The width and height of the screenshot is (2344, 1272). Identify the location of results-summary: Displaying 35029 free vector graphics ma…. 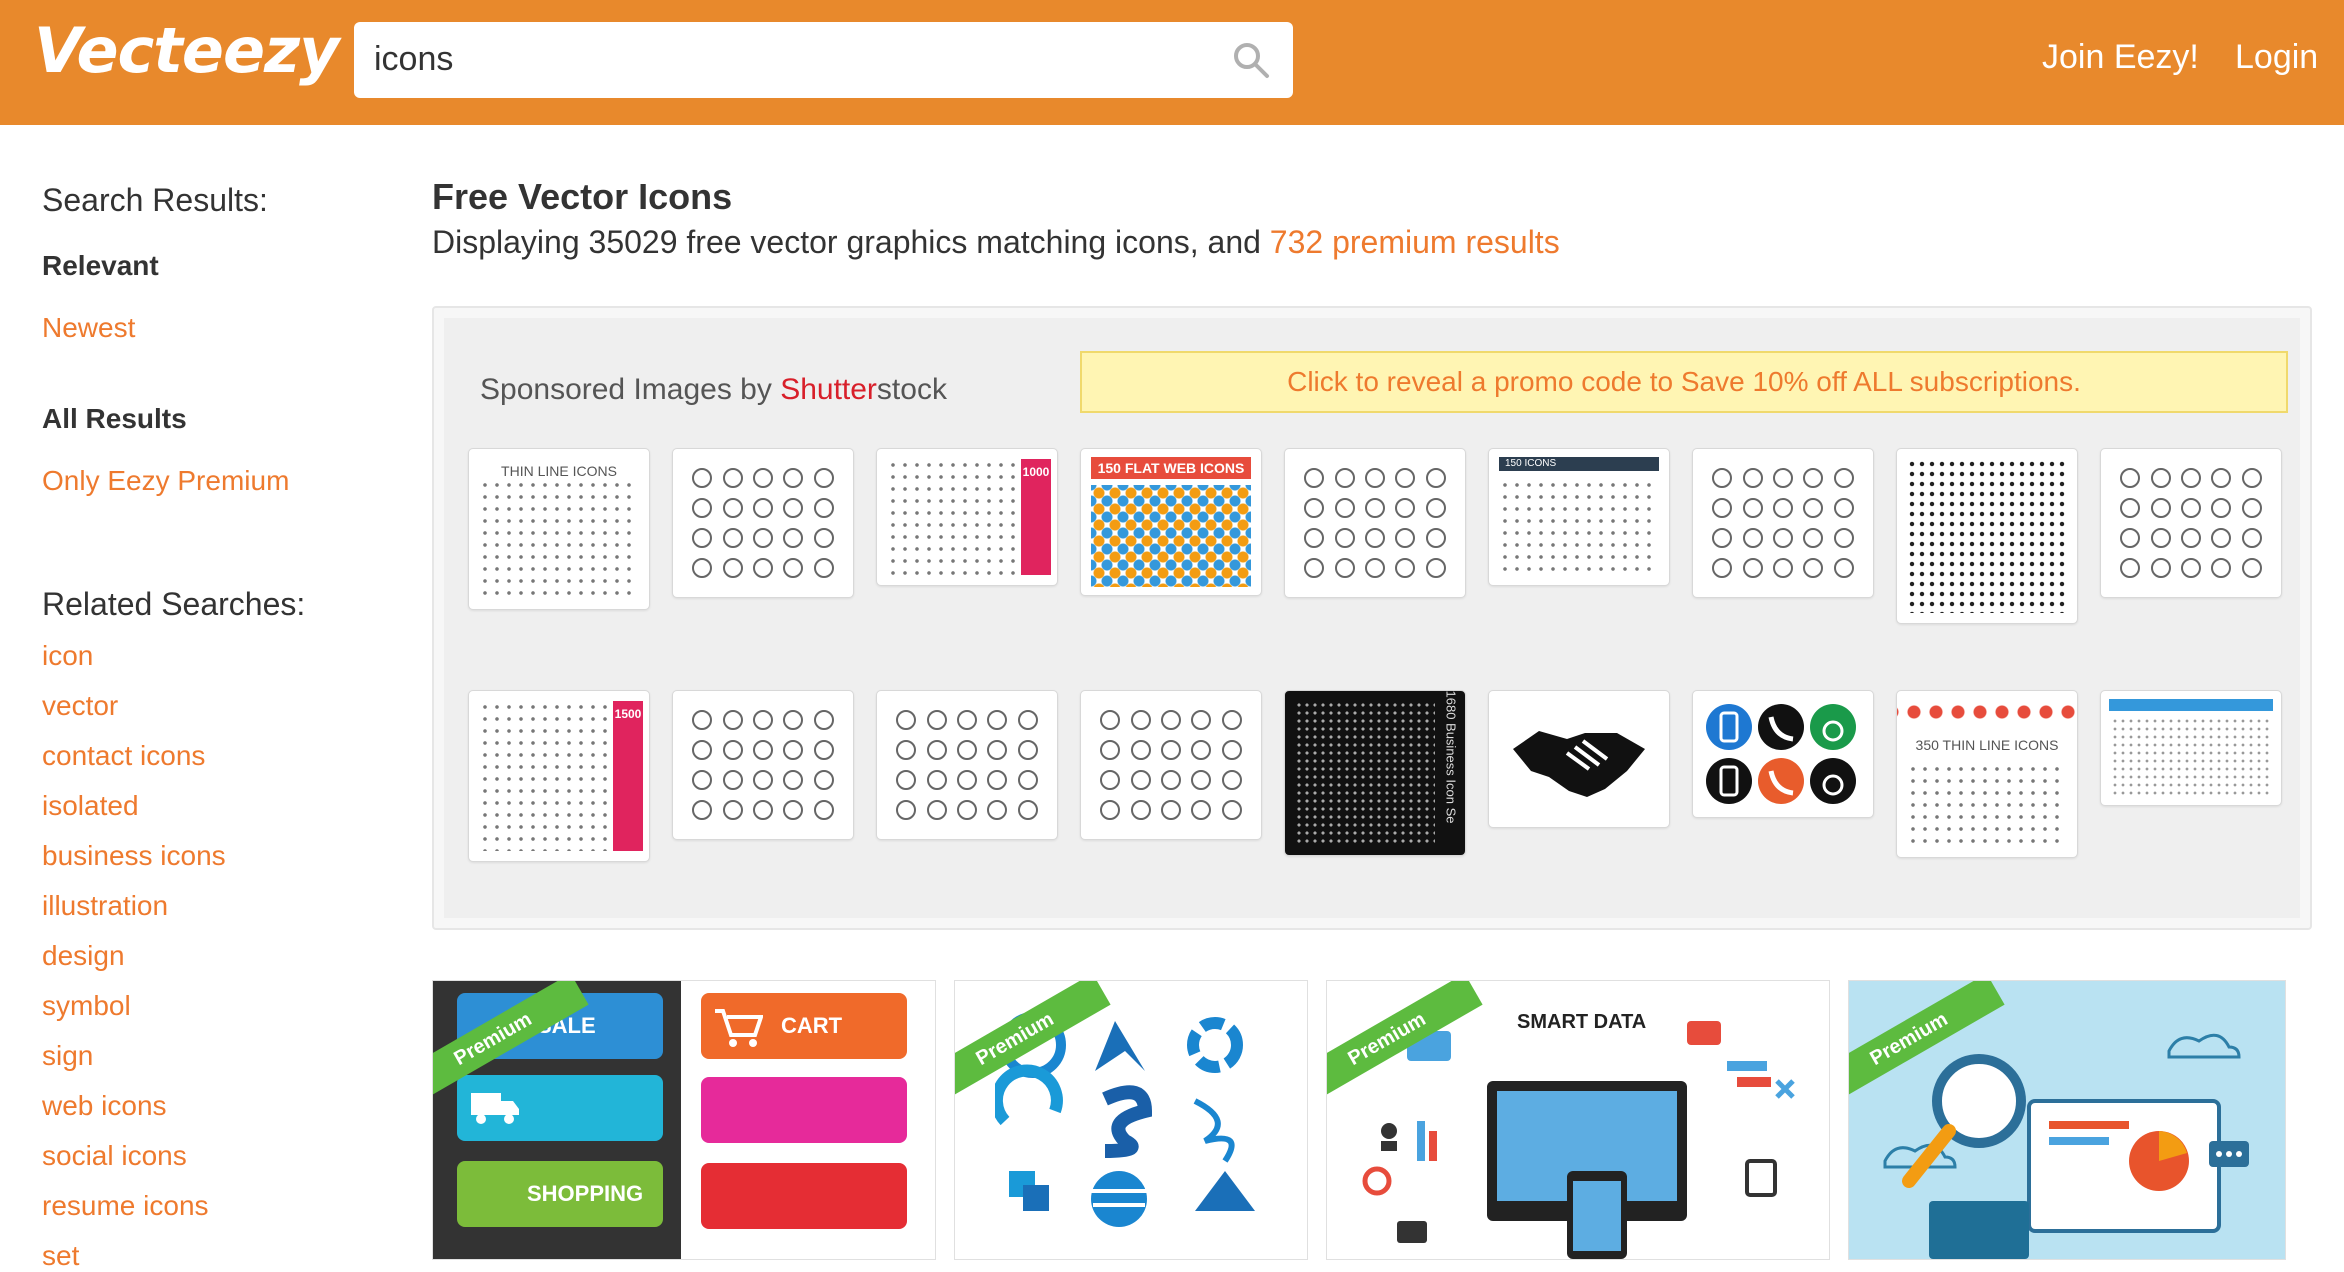
(996, 242).